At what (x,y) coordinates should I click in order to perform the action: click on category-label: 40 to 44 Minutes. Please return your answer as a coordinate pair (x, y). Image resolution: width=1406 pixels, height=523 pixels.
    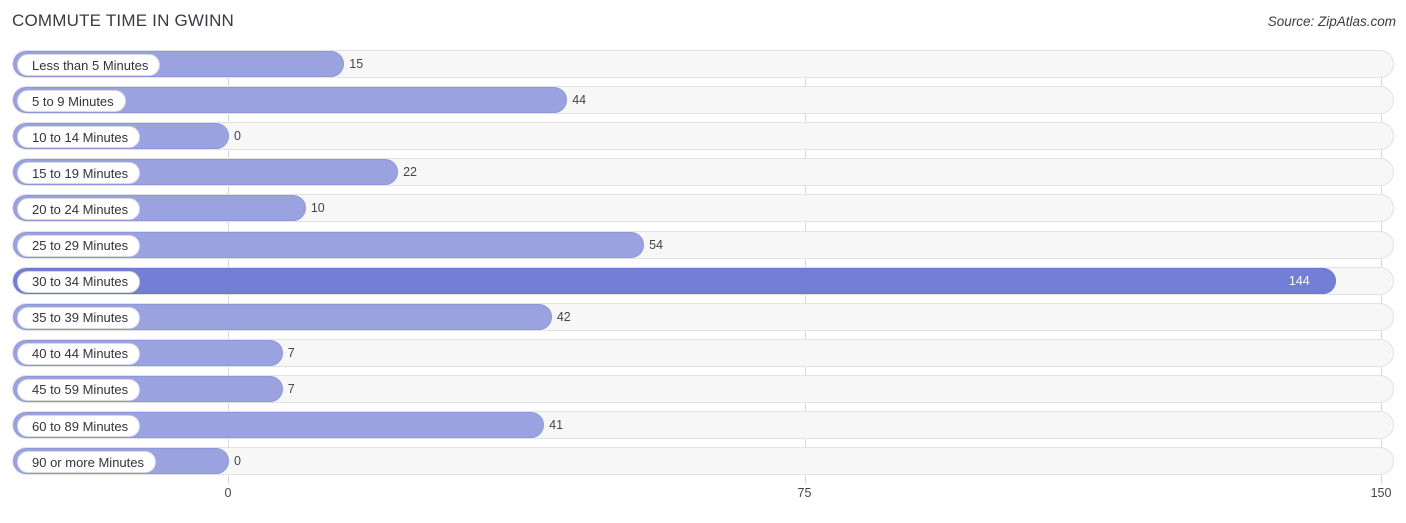
    Looking at the image, I should click on (79, 353).